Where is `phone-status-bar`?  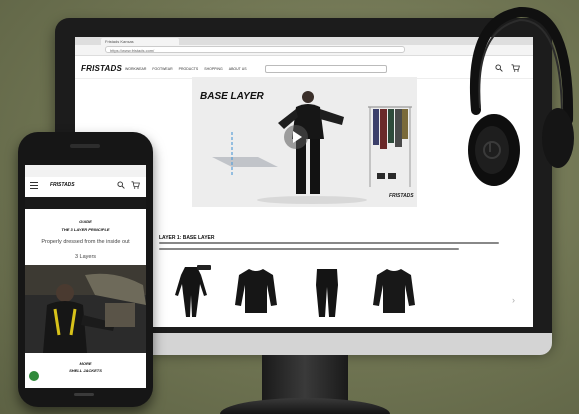
phone-status-bar is located at coordinates (85, 171).